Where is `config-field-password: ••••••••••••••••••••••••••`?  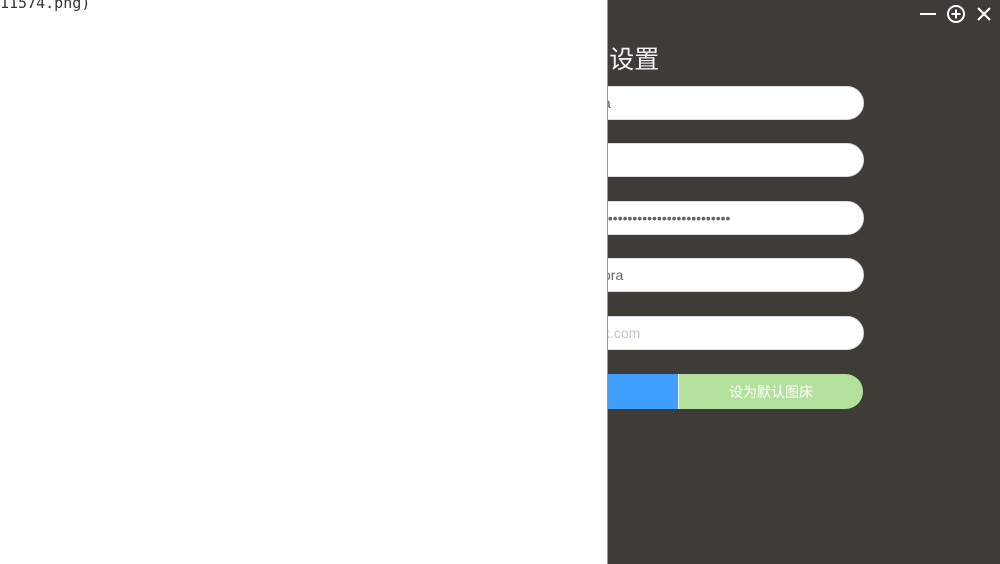 config-field-password: •••••••••••••••••••••••••• is located at coordinates (736, 218).